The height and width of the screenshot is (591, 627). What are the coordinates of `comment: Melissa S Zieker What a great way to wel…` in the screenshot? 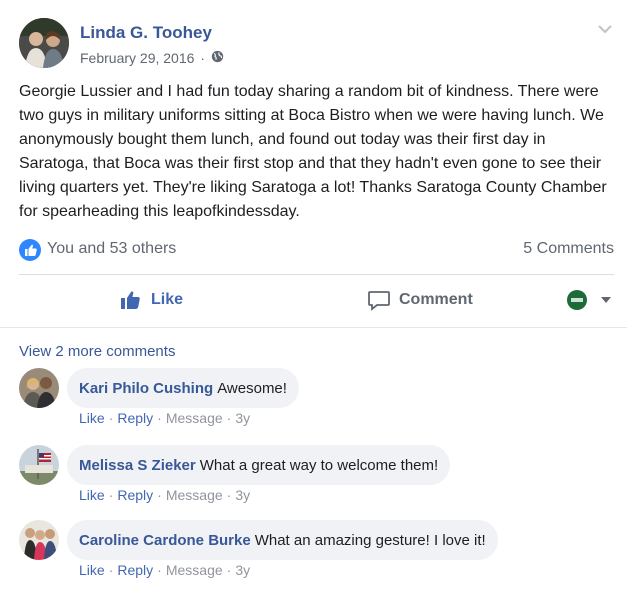 It's located at (319, 476).